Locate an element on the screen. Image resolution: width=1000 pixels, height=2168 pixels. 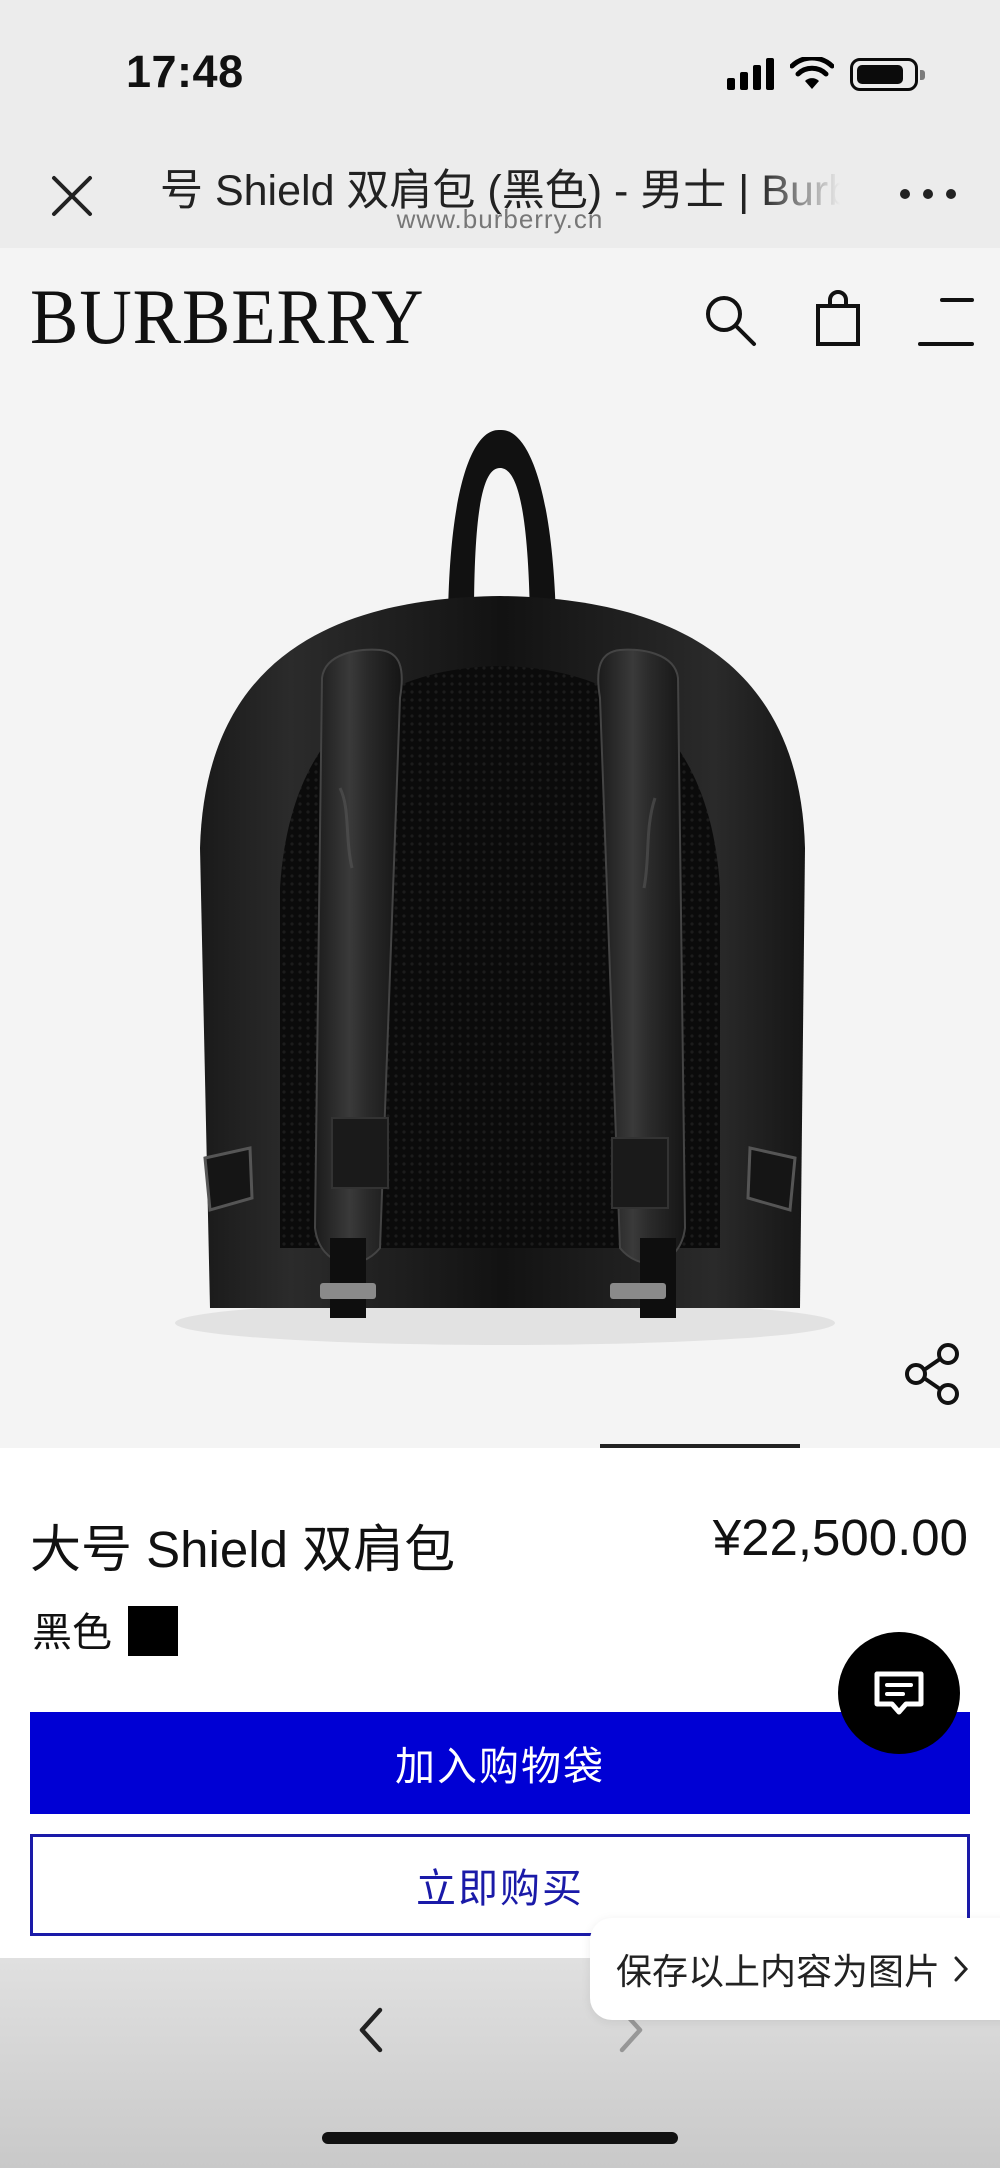
menu-icon is located at coordinates (946, 322).